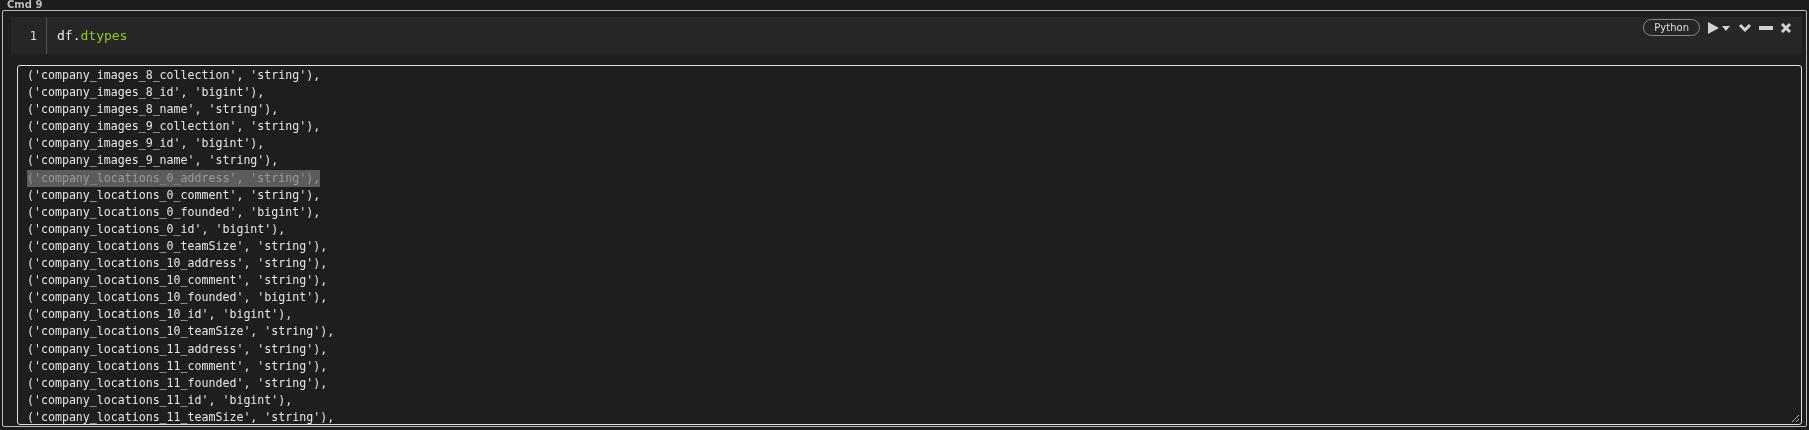  I want to click on output-line: ('company_locations_10_teamSize', 'string'),, so click(181, 332).